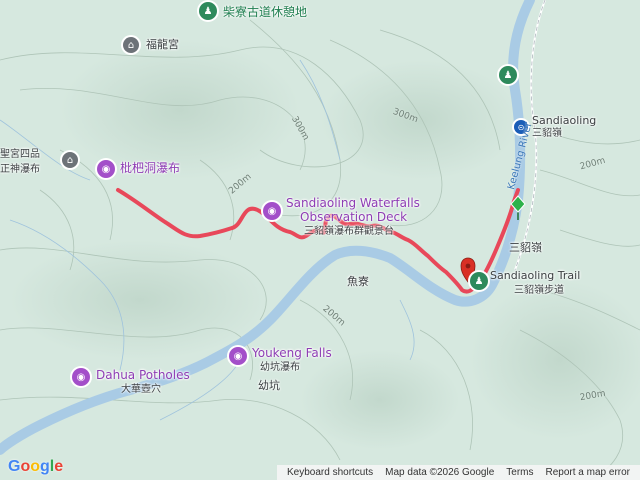  What do you see at coordinates (564, 120) in the screenshot?
I see `sandiaoling-station-label: Sandiaoling` at bounding box center [564, 120].